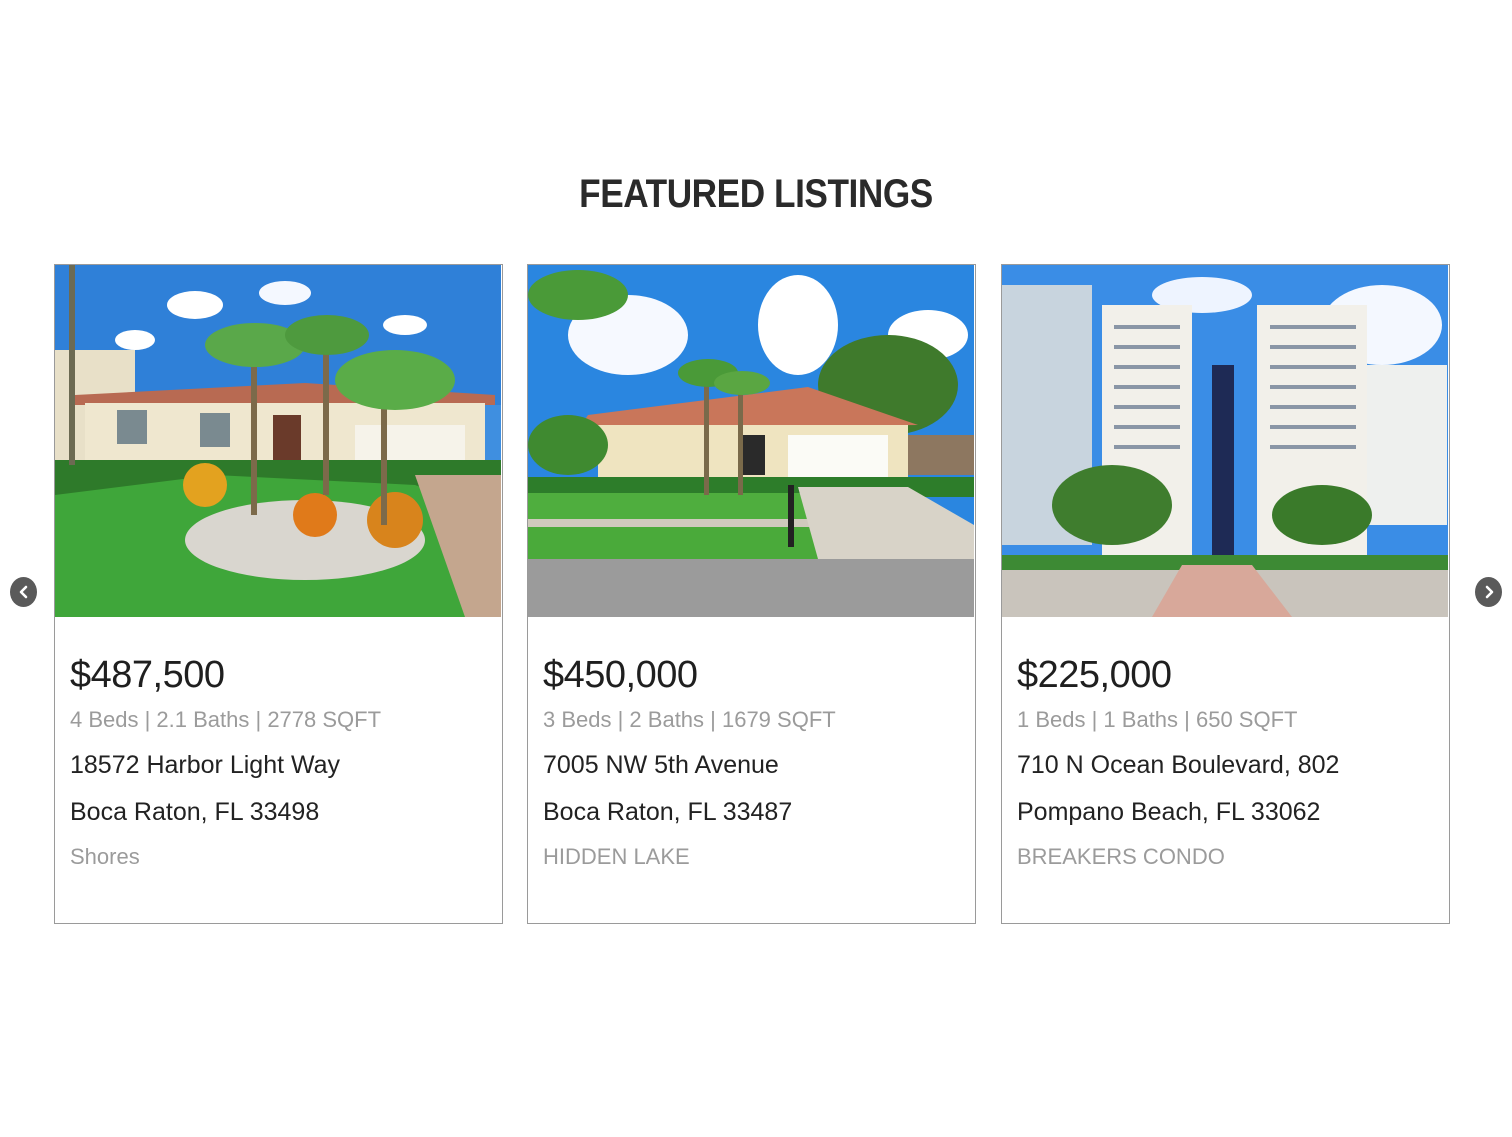 Image resolution: width=1512 pixels, height=1137 pixels. What do you see at coordinates (1225, 441) in the screenshot?
I see `condo-tower-photo` at bounding box center [1225, 441].